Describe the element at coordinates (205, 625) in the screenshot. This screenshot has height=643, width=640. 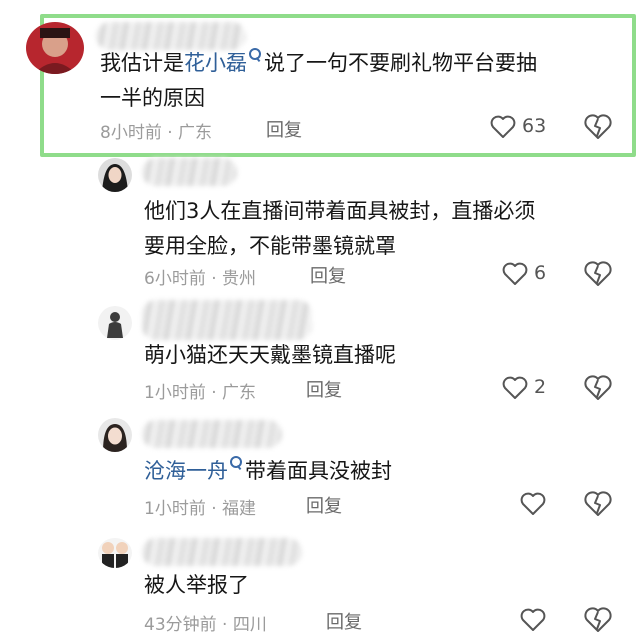
I see `comment-meta: 43分钟前 · 四川` at that location.